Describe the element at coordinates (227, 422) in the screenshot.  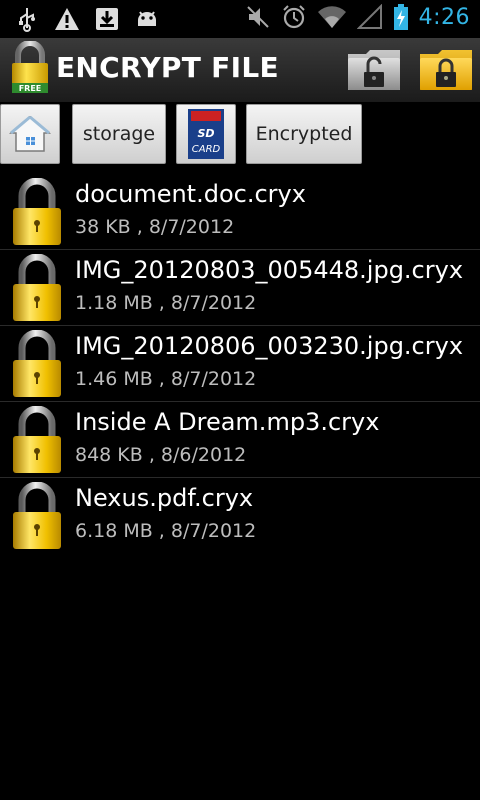
I see `file-name: Inside A Dream.mp3.cryx` at that location.